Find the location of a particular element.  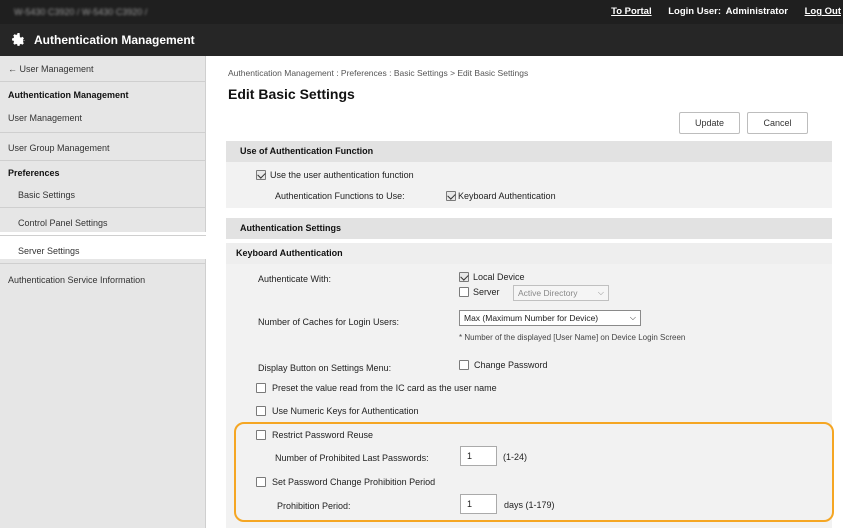

back-to-user-management-link: ← User Management is located at coordinates (111, 69).